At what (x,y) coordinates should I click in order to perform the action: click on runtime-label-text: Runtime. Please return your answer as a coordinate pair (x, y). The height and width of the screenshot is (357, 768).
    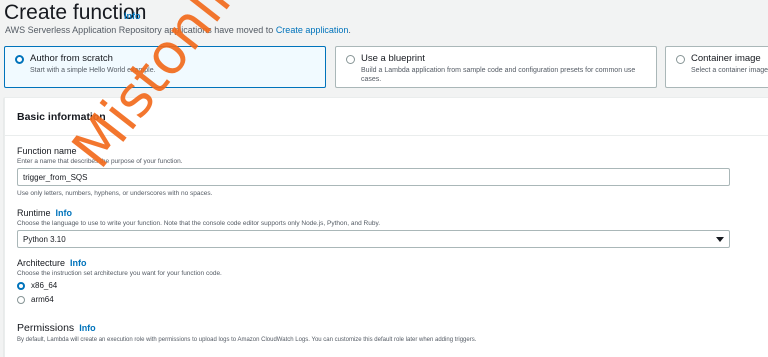
    Looking at the image, I should click on (34, 213).